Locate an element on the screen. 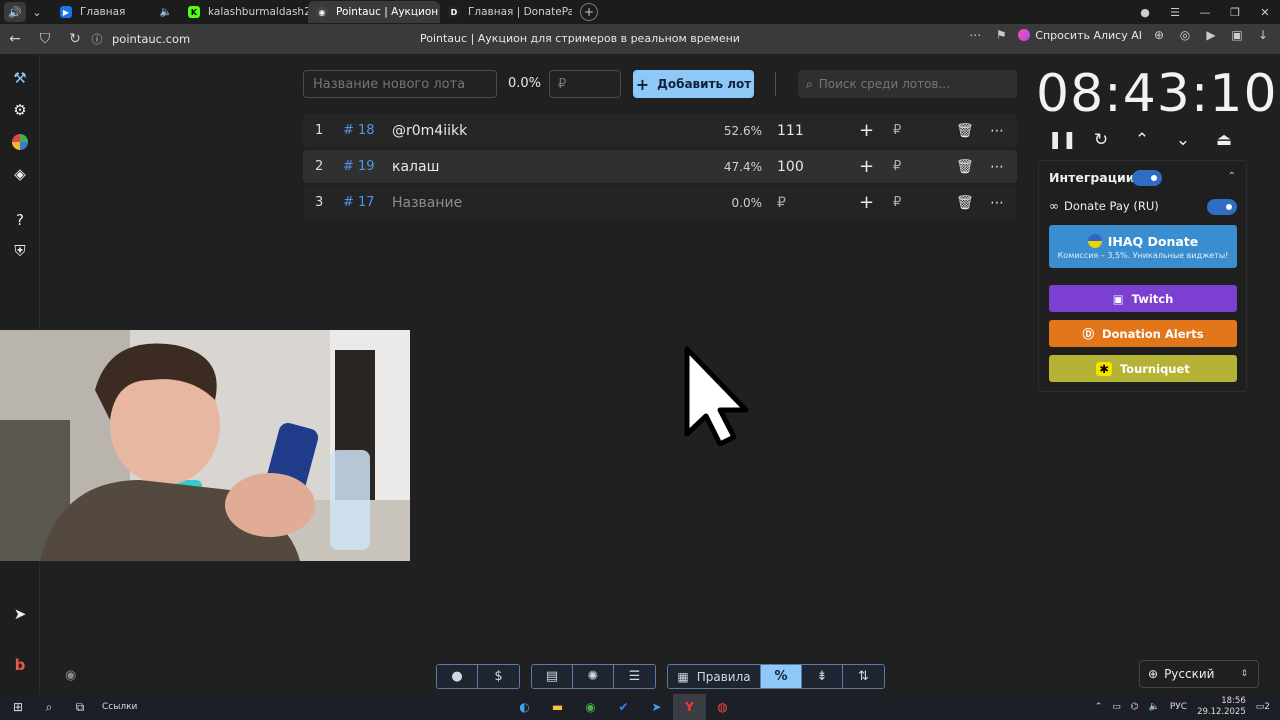 This screenshot has height=720, width=1280. add-lot-button: + Добавить лот is located at coordinates (693, 84).